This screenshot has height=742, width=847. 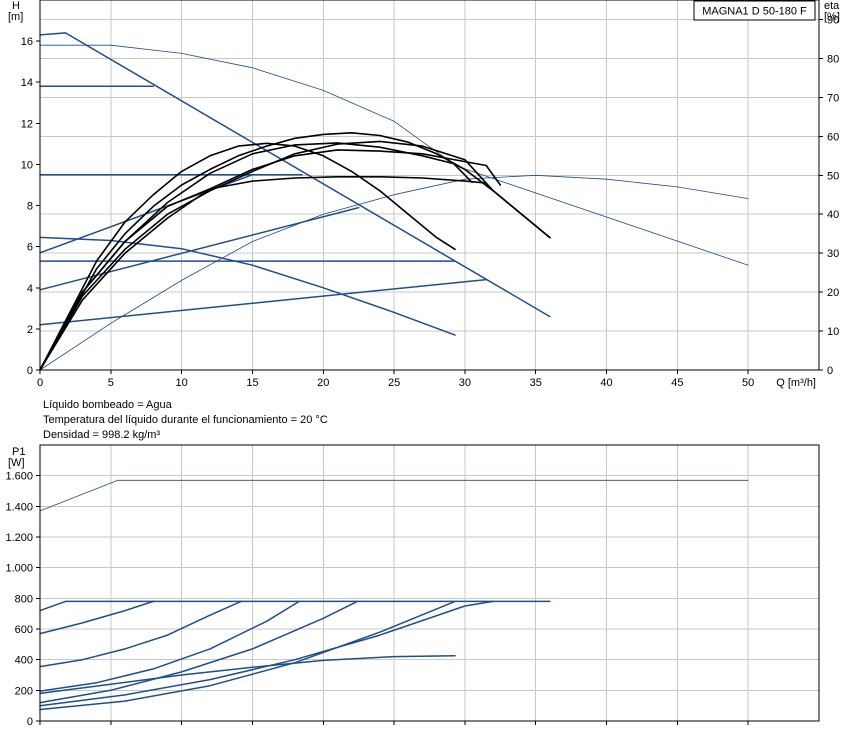 What do you see at coordinates (19, 538) in the screenshot?
I see `bottom-y-tick-label-6: 1.200` at bounding box center [19, 538].